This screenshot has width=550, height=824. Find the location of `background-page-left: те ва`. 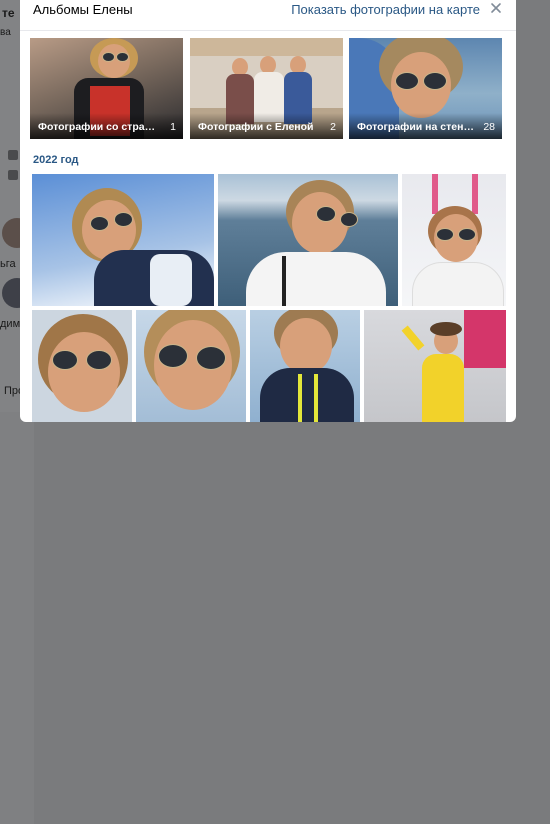

background-page-left: те ва is located at coordinates (10, 206).